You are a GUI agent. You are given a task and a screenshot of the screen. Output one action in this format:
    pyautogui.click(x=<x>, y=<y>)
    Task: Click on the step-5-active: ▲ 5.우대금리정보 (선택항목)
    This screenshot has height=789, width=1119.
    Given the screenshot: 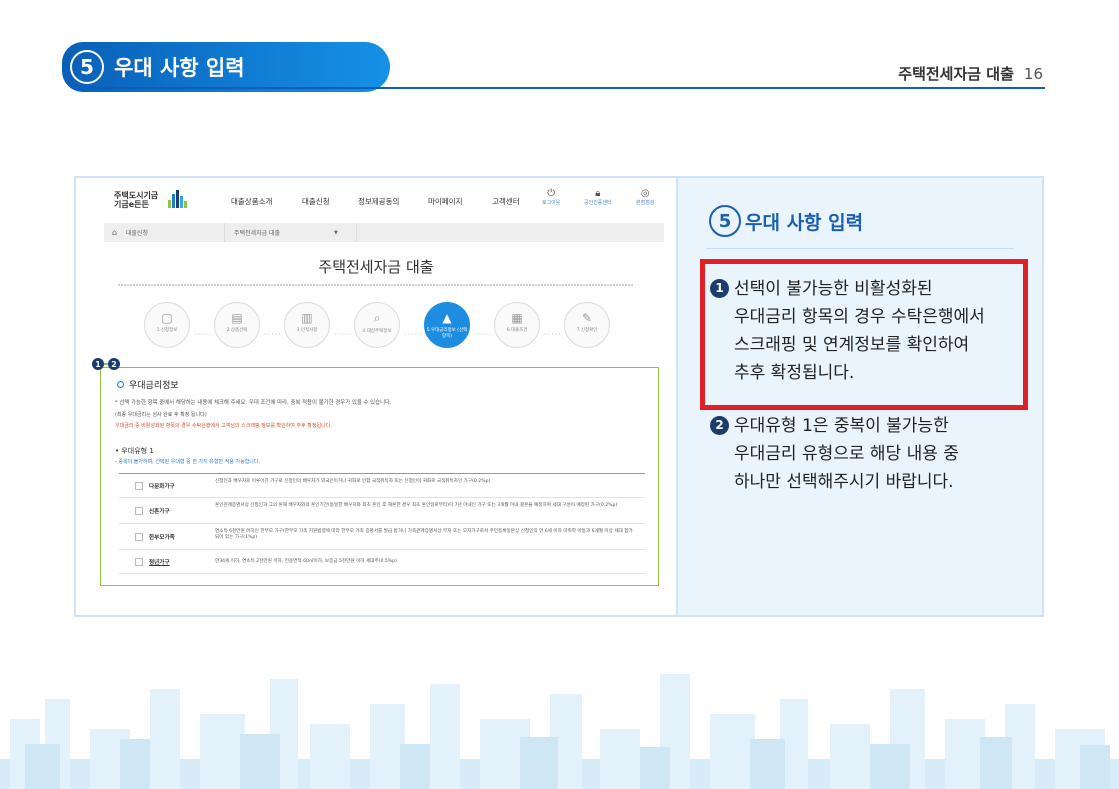 What is the action you would take?
    pyautogui.click(x=447, y=325)
    